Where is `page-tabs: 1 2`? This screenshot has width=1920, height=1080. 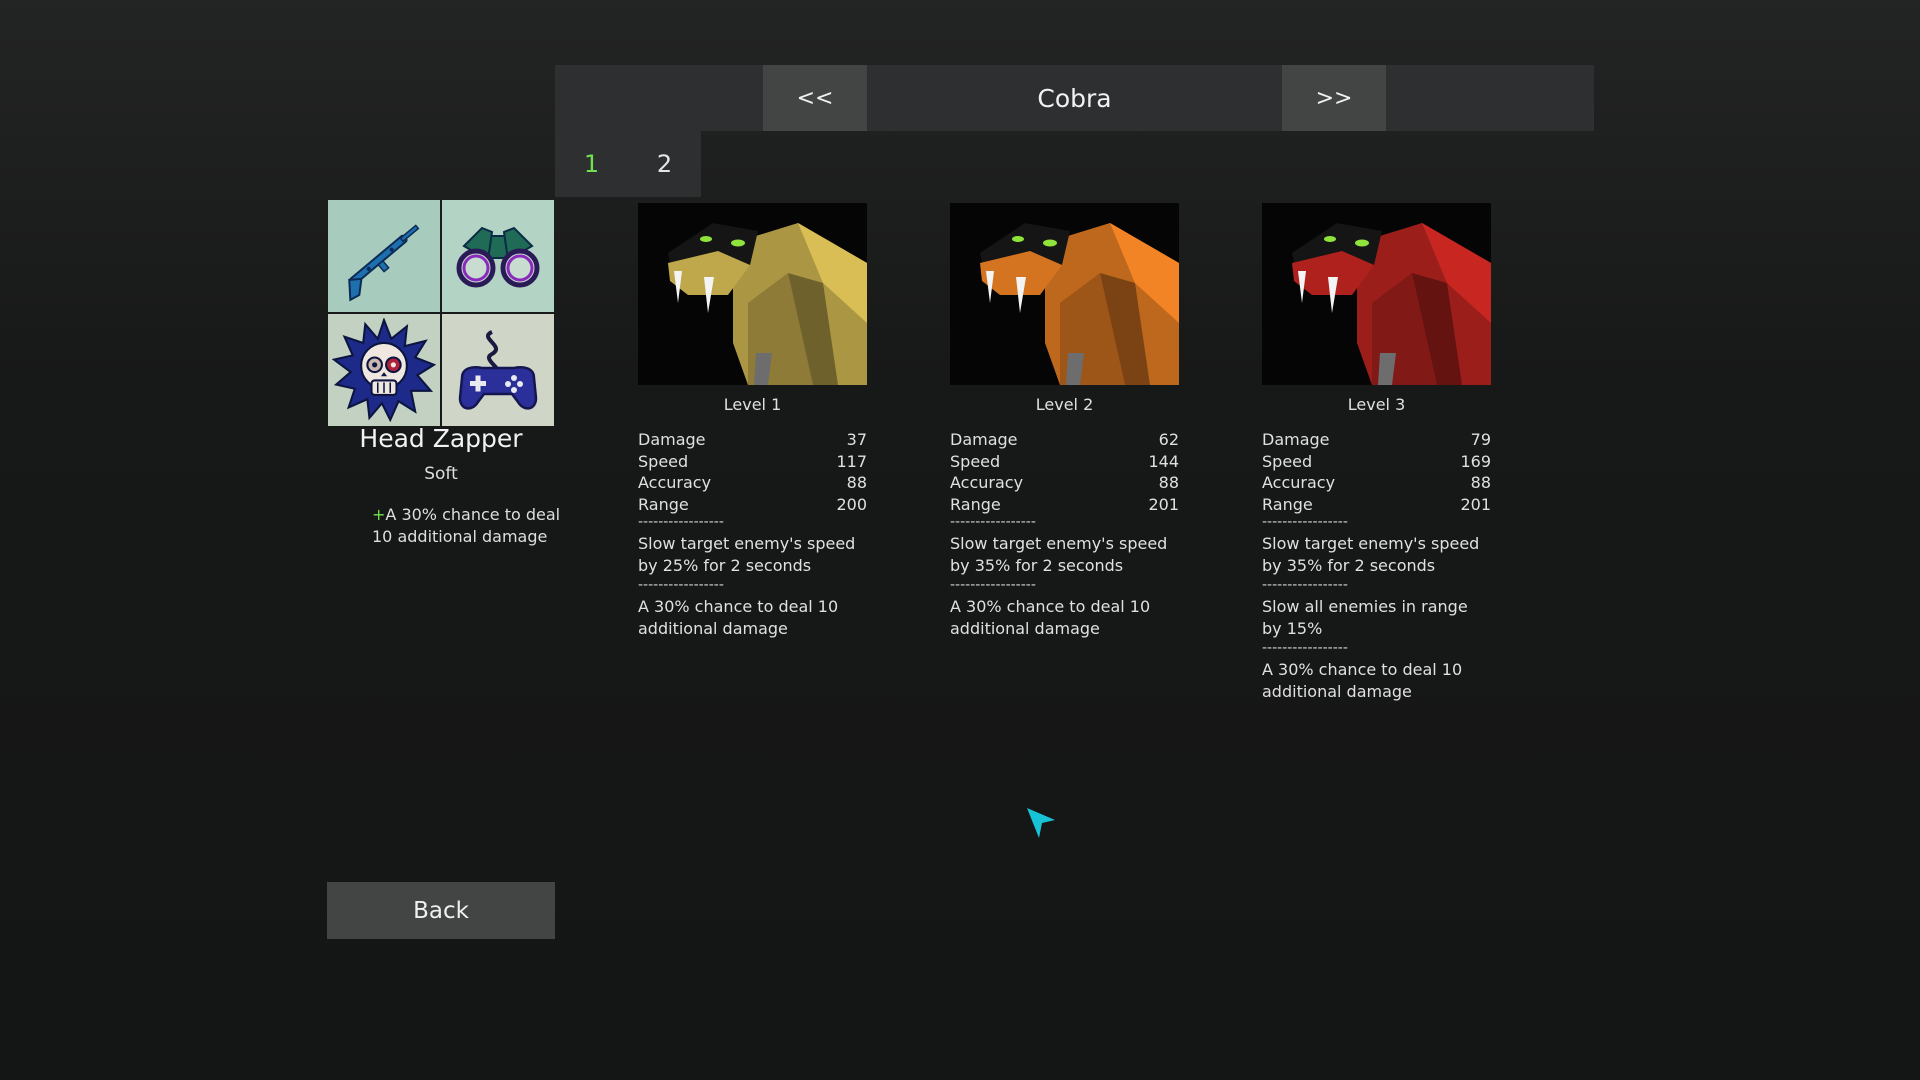
page-tabs: 1 2 is located at coordinates (628, 164).